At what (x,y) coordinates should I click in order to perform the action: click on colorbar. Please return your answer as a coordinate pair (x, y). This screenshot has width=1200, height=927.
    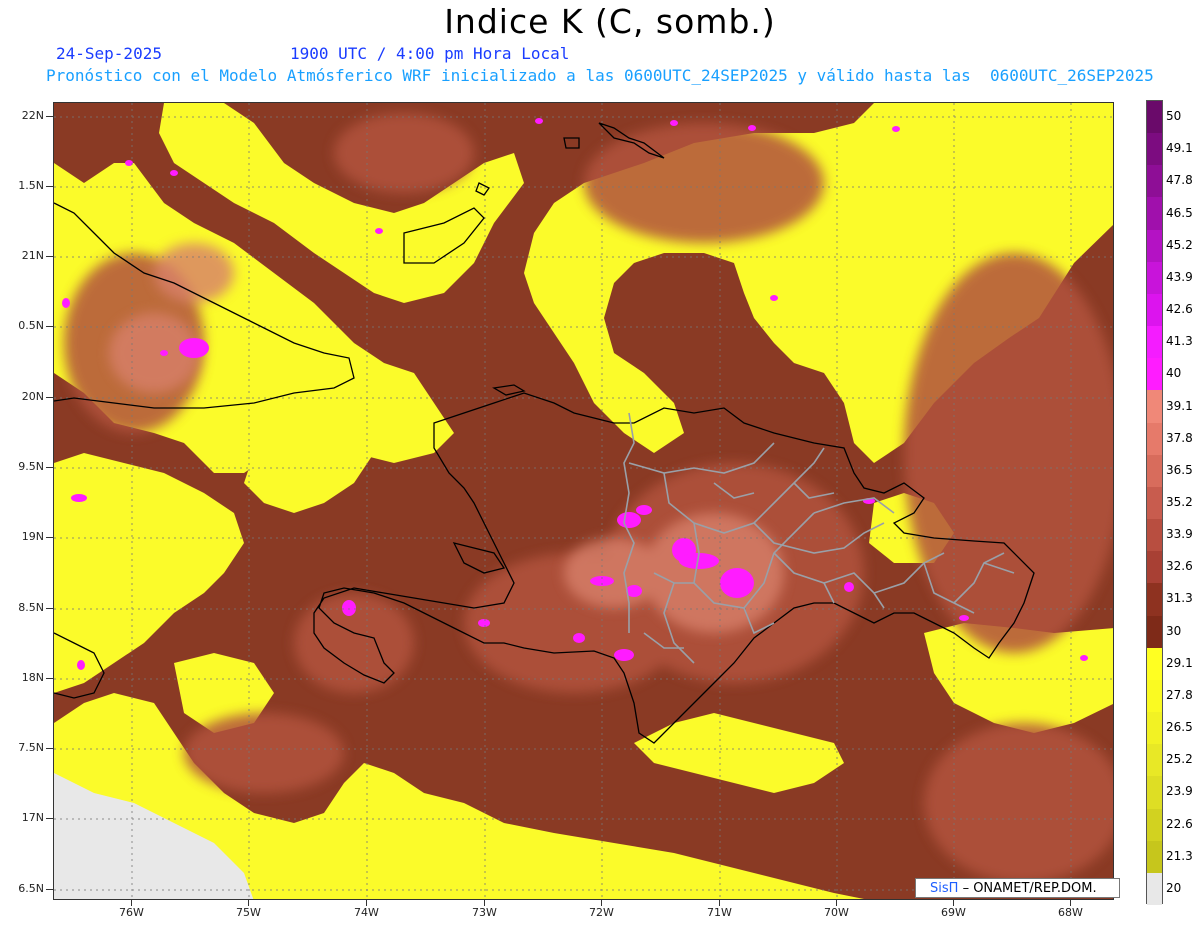
    Looking at the image, I should click on (1154, 503).